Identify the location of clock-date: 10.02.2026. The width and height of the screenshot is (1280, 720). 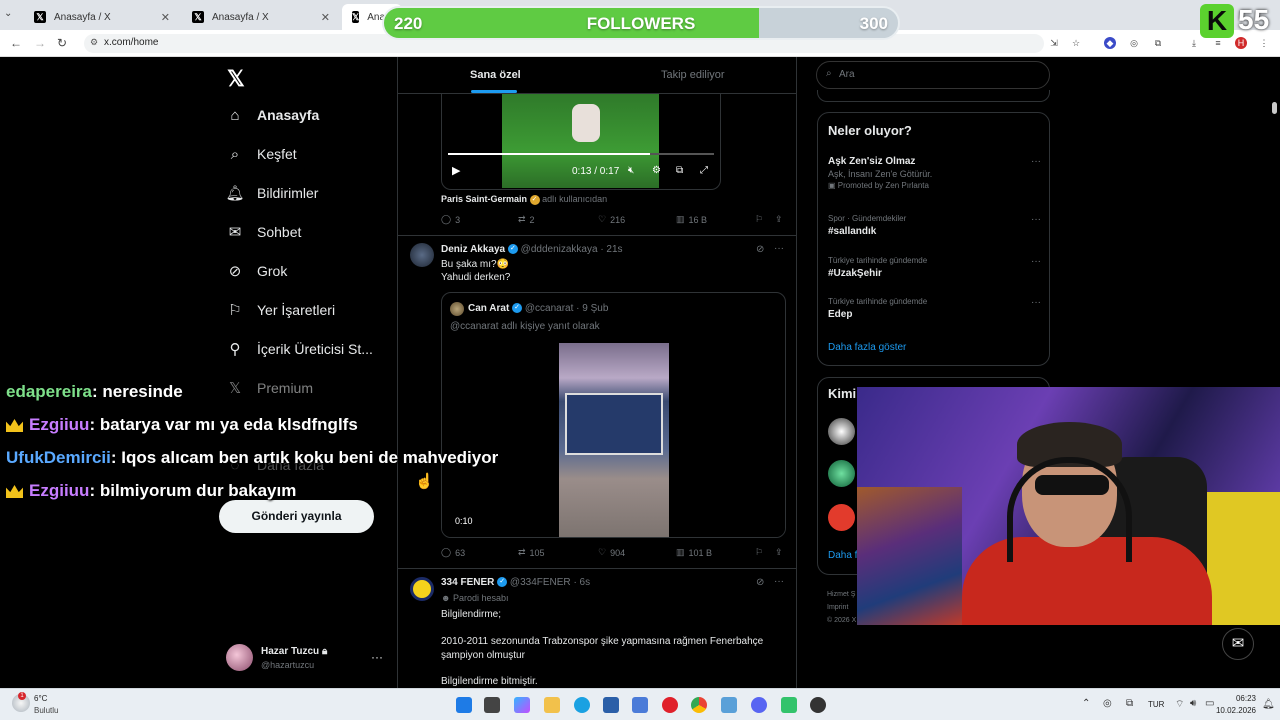
(1234, 710).